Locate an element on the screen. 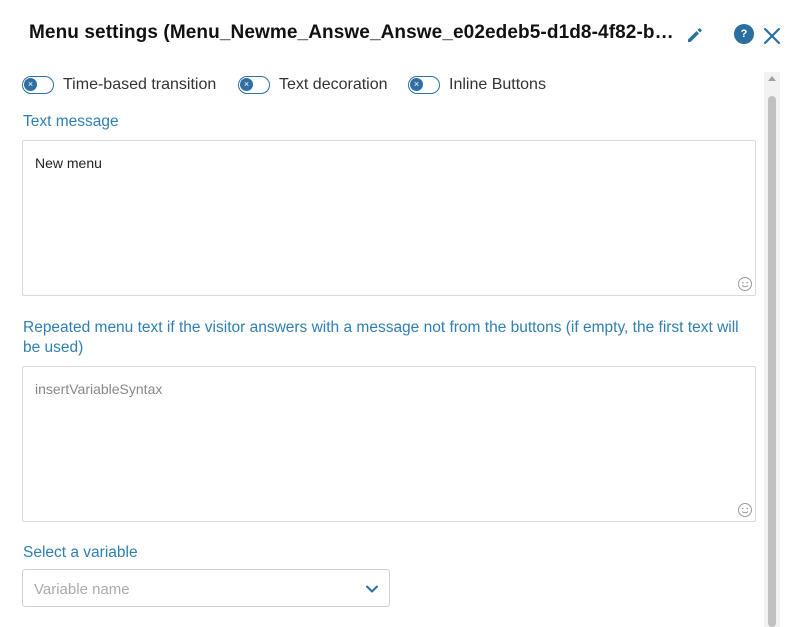  close-button is located at coordinates (772, 36).